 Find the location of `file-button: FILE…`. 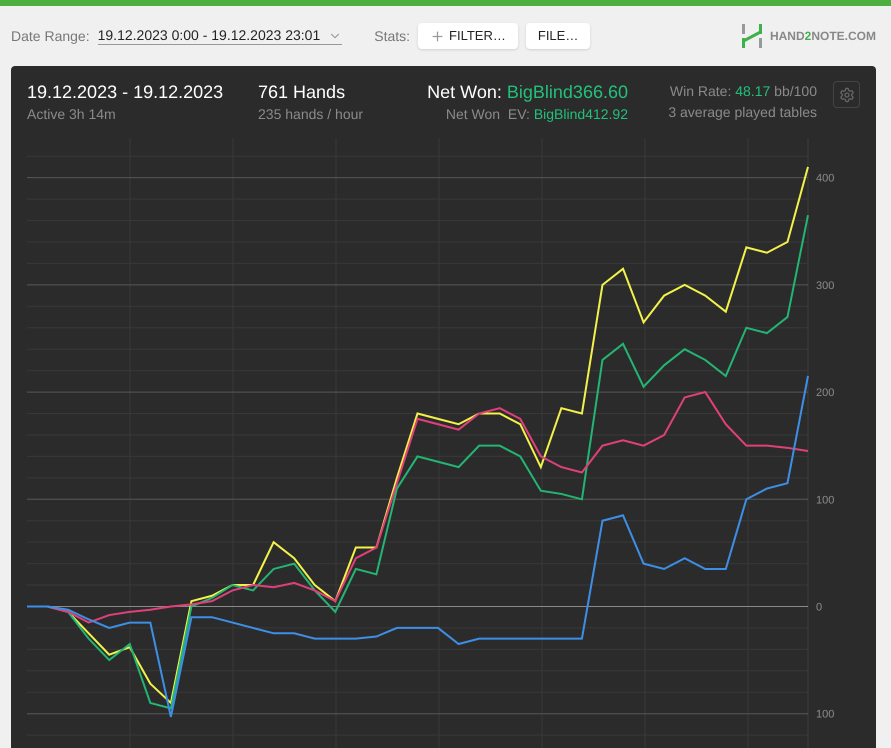

file-button: FILE… is located at coordinates (558, 36).